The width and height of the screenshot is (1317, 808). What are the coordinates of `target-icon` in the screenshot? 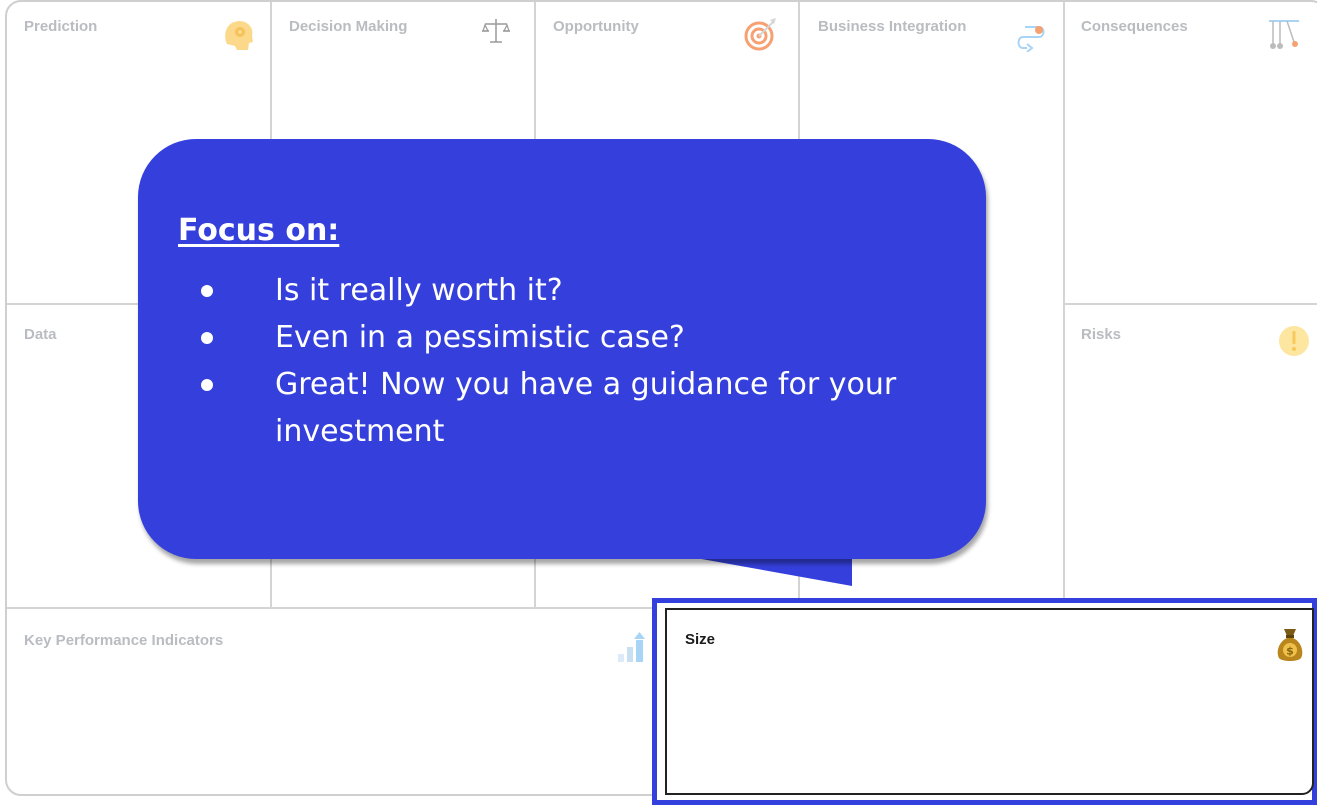 It's located at (760, 34).